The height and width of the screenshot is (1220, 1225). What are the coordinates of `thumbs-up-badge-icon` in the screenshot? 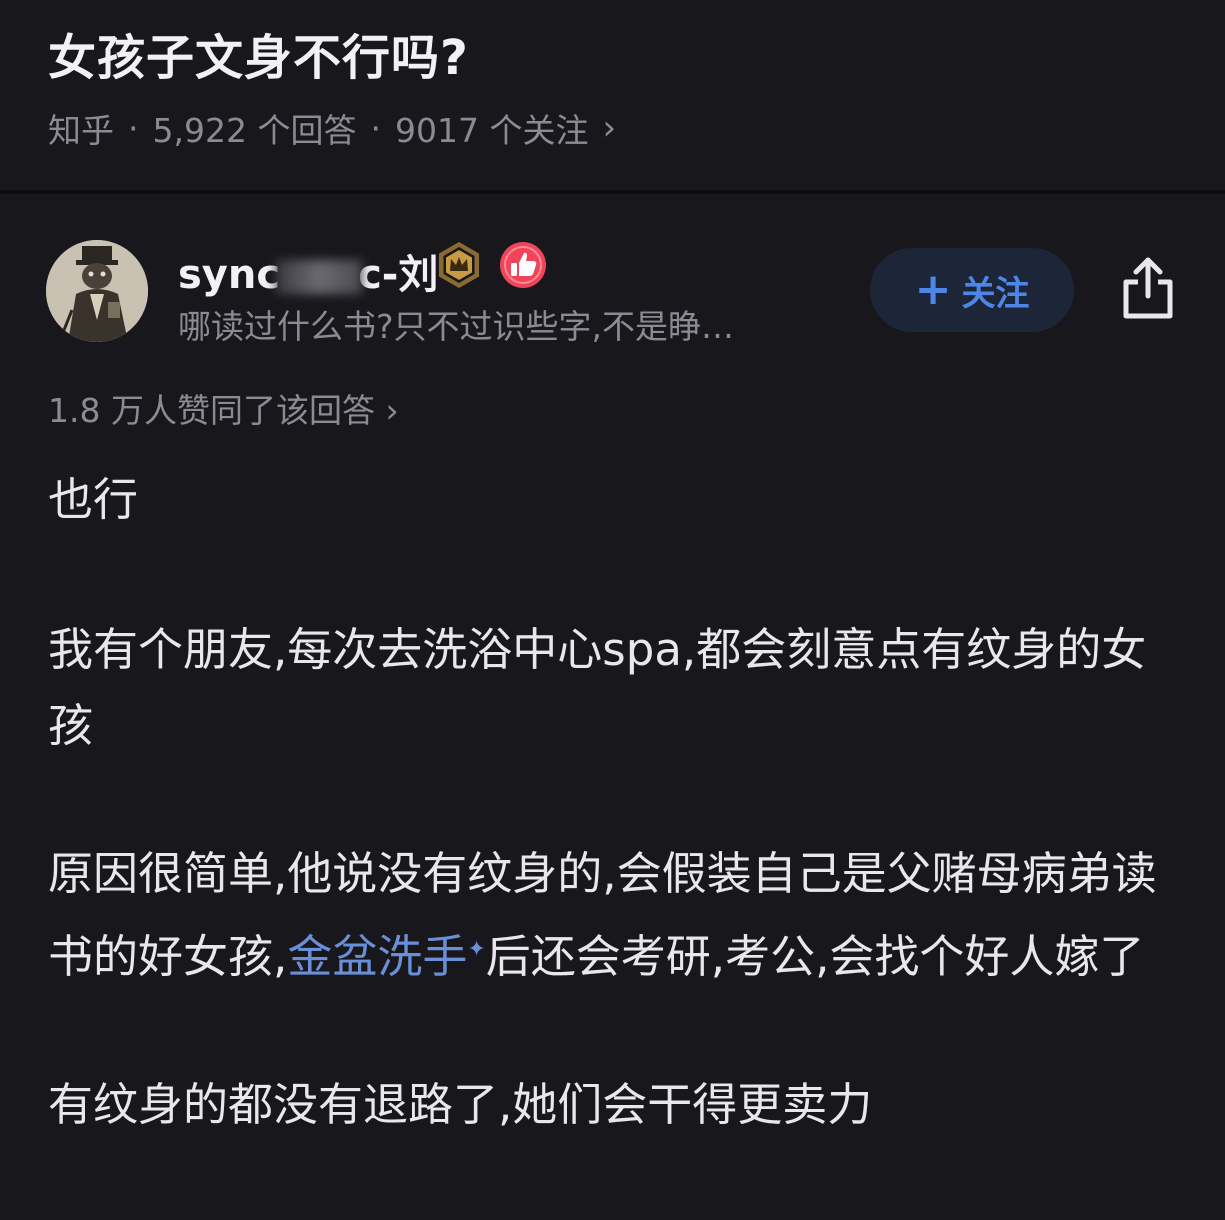 It's located at (523, 265).